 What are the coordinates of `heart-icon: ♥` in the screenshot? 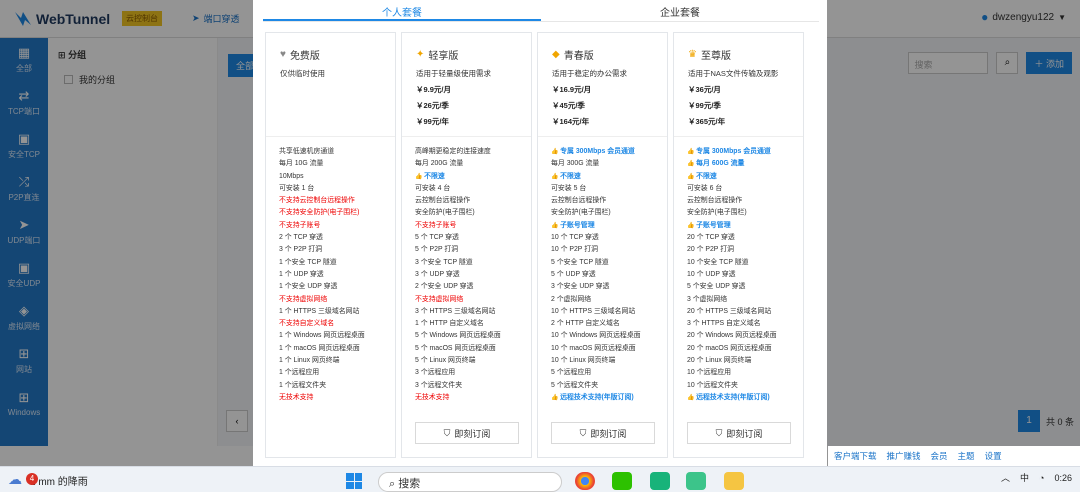 It's located at (283, 54).